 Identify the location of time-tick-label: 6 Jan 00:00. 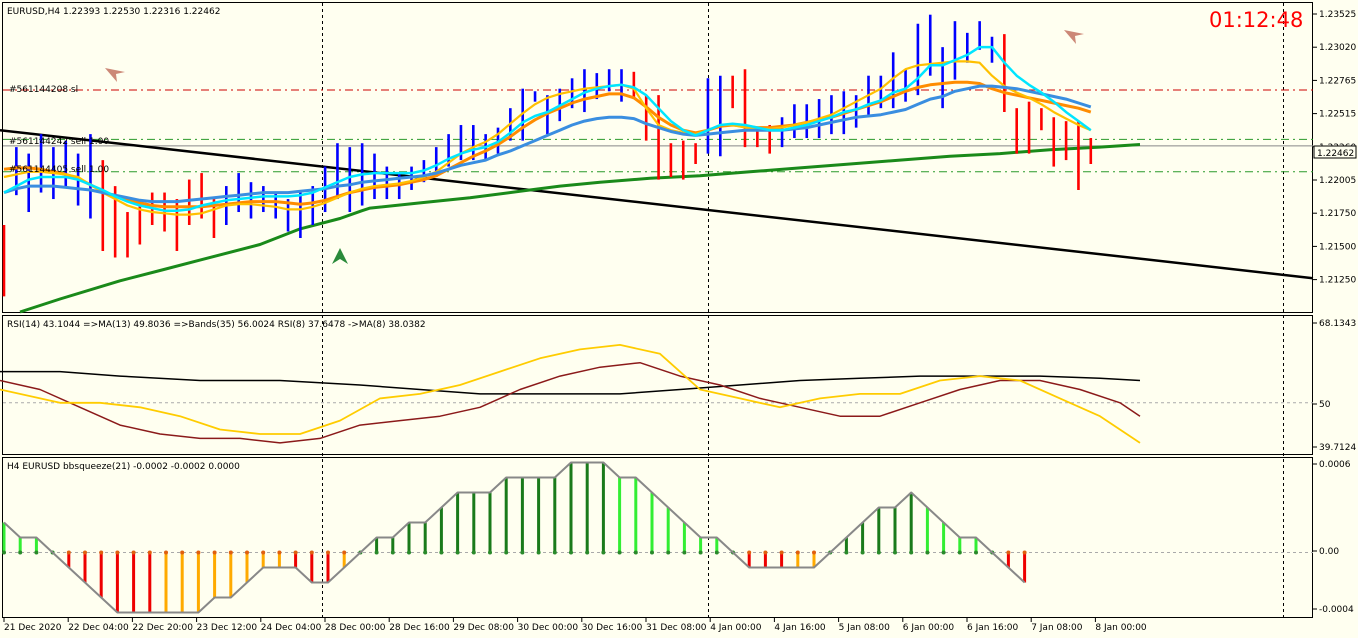
(929, 628).